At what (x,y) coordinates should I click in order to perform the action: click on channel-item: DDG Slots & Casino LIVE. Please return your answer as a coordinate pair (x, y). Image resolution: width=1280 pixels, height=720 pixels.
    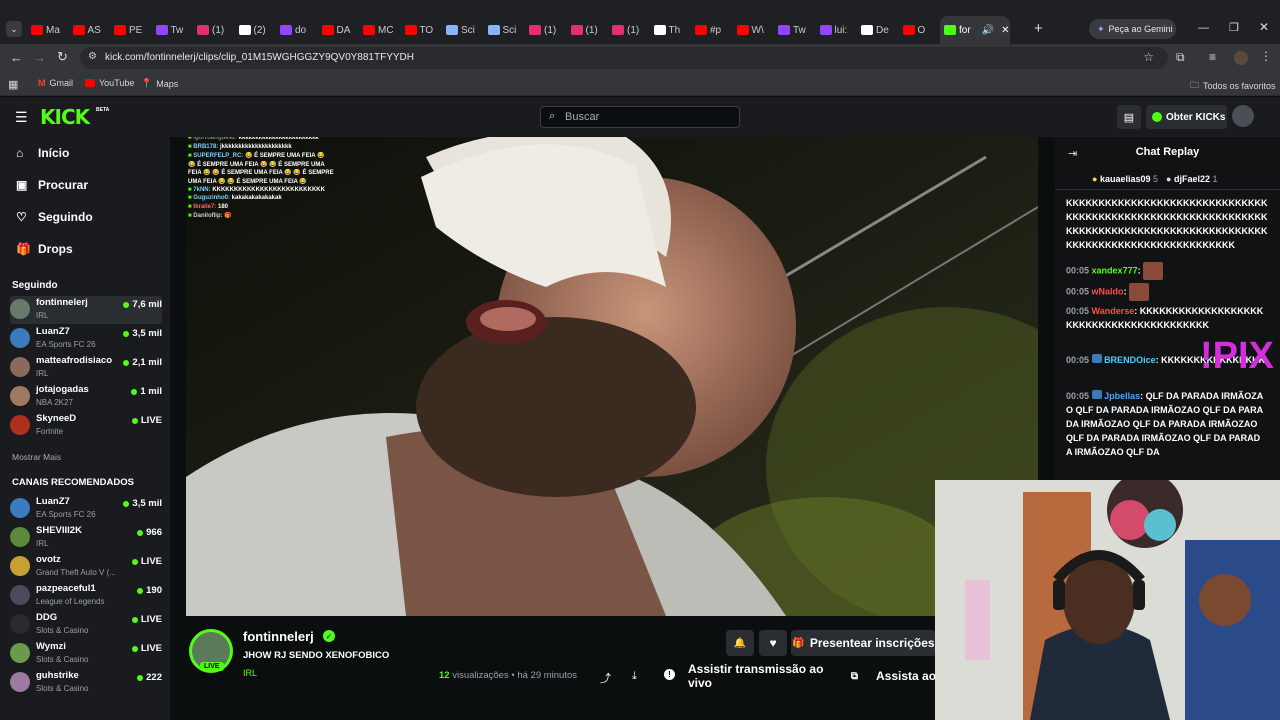
    Looking at the image, I should click on (86, 625).